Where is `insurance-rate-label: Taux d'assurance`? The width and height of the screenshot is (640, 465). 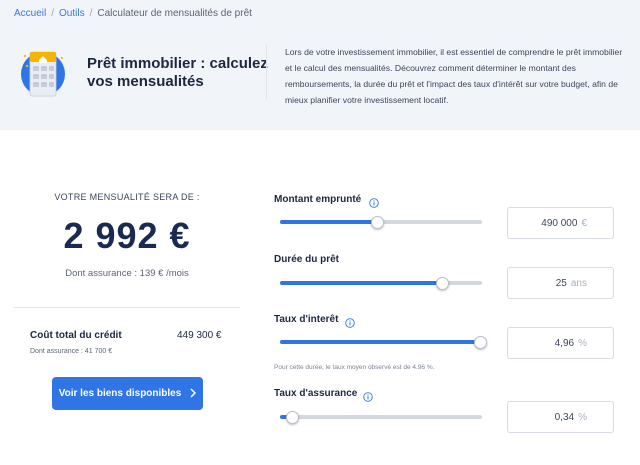 insurance-rate-label: Taux d'assurance is located at coordinates (316, 393).